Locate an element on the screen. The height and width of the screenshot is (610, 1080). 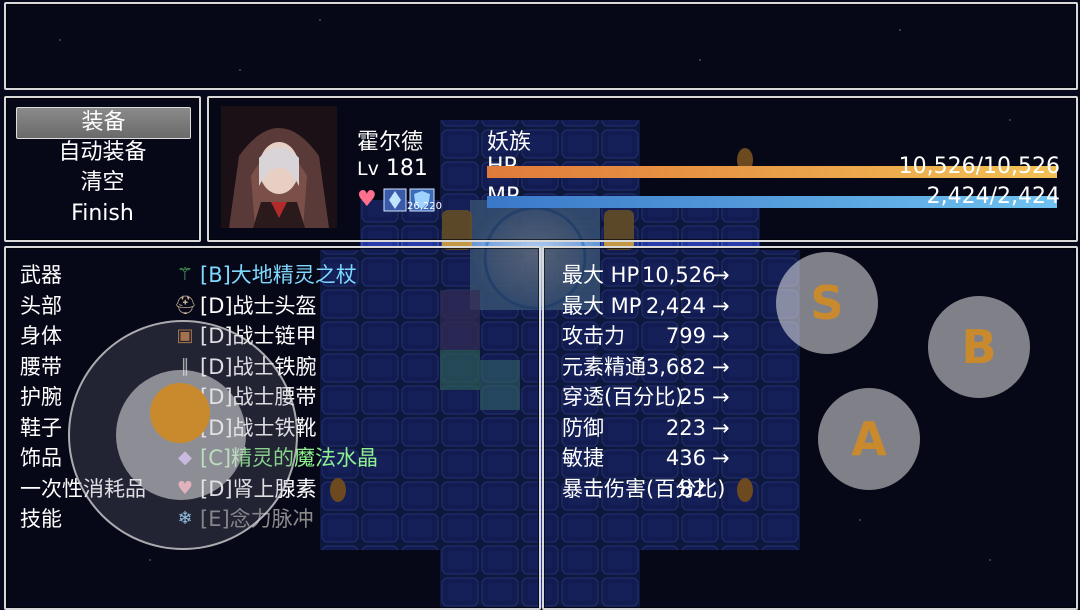
param-value: 436 is located at coordinates (685, 458).